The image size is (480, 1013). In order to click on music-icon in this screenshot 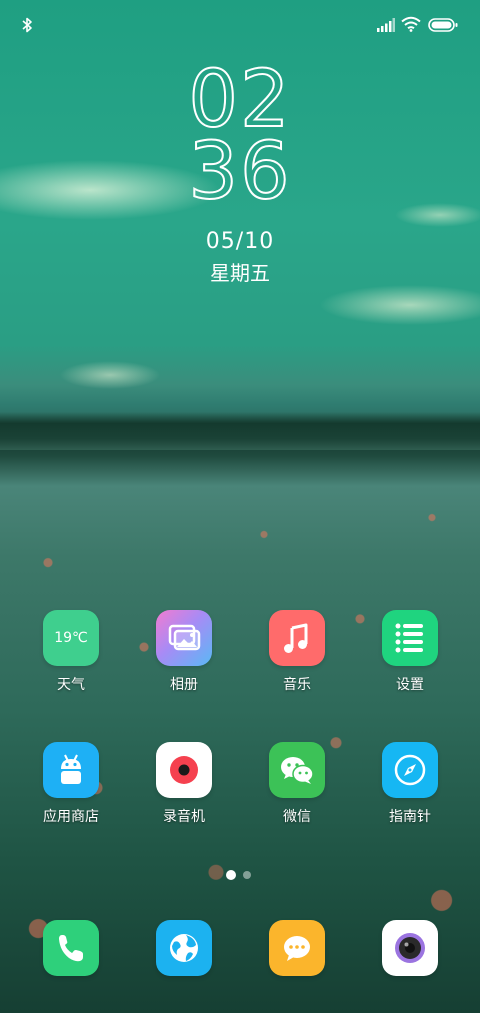, I will do `click(297, 638)`.